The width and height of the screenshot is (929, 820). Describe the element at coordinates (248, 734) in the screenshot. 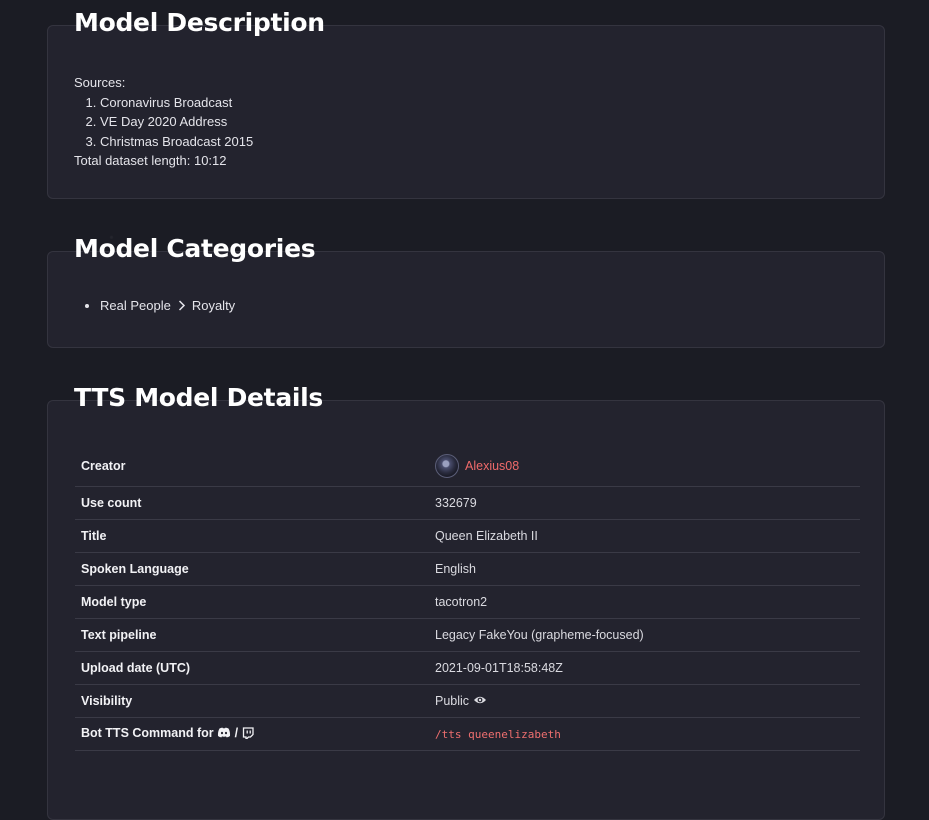

I see `twitch-icon` at that location.